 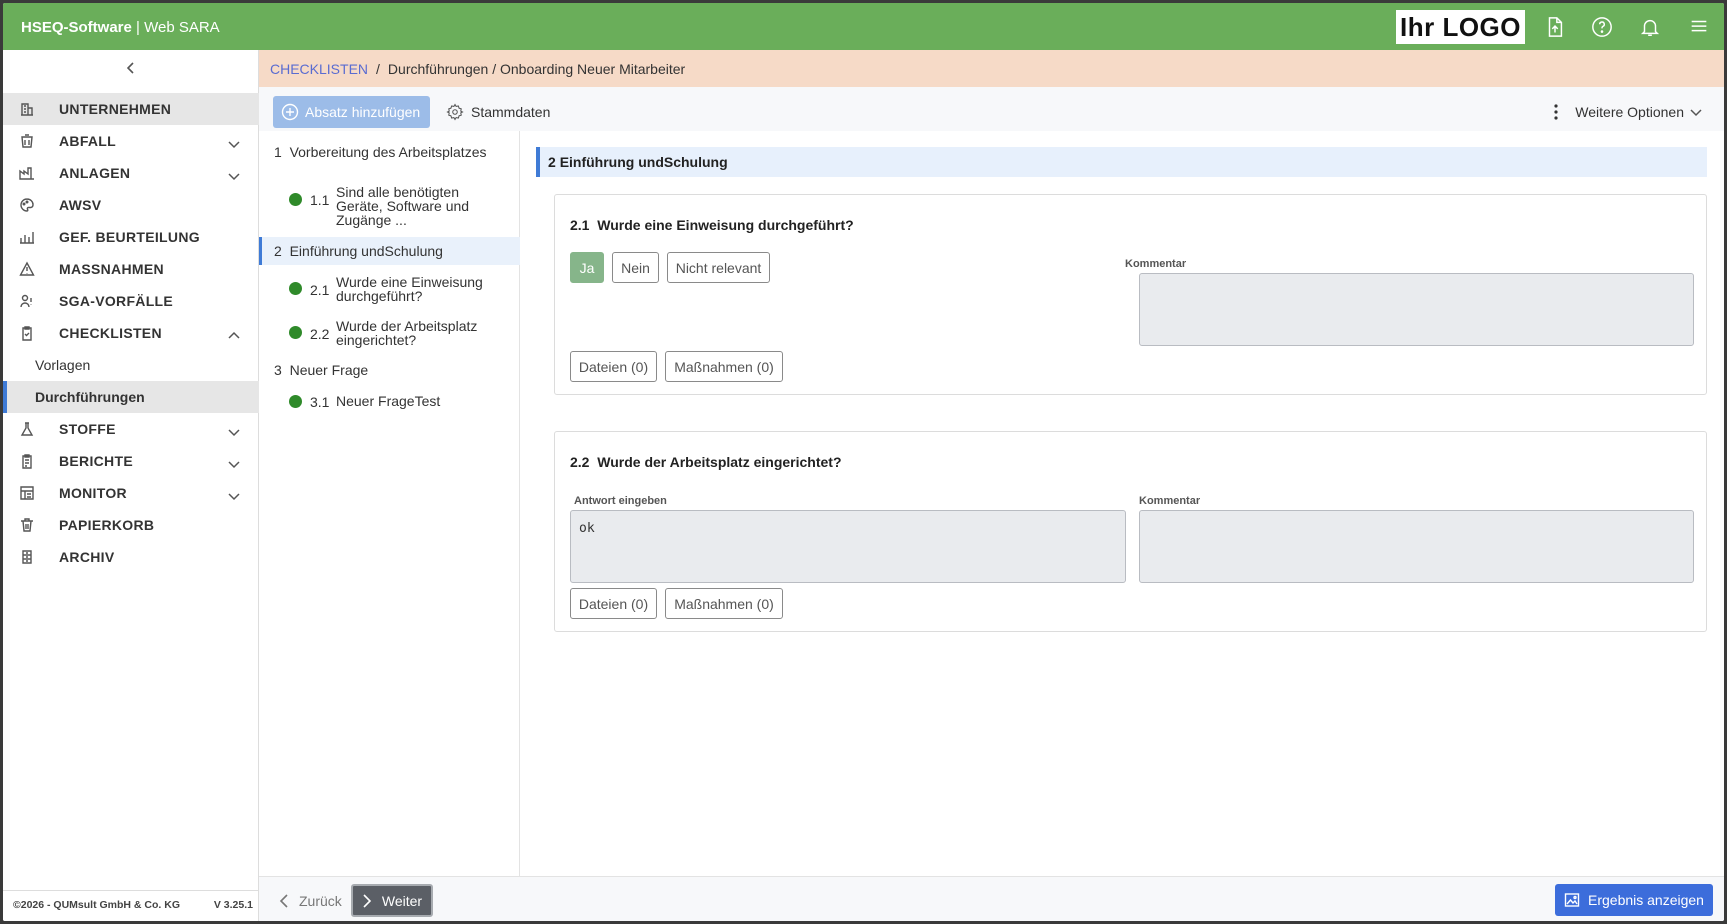 I want to click on flask-icon, so click(x=27, y=429).